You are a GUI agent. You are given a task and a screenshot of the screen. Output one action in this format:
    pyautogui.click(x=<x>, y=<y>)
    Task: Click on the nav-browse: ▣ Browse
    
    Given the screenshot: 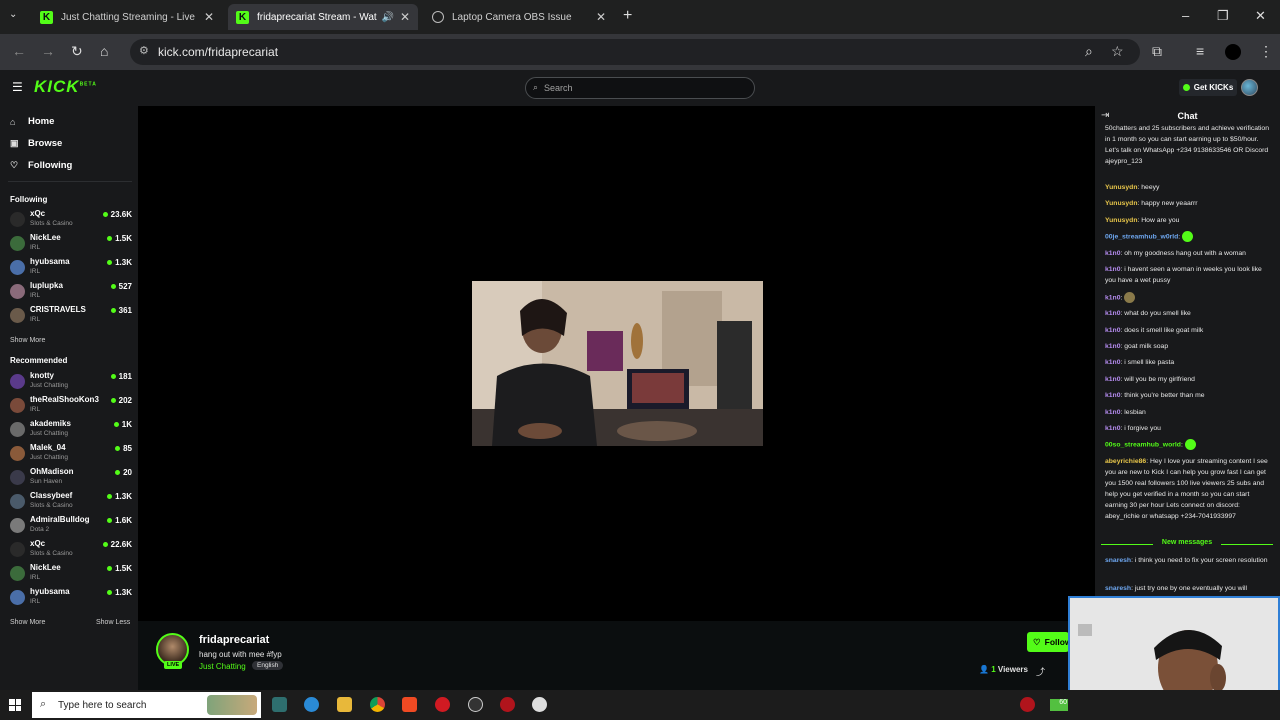 What is the action you would take?
    pyautogui.click(x=36, y=143)
    